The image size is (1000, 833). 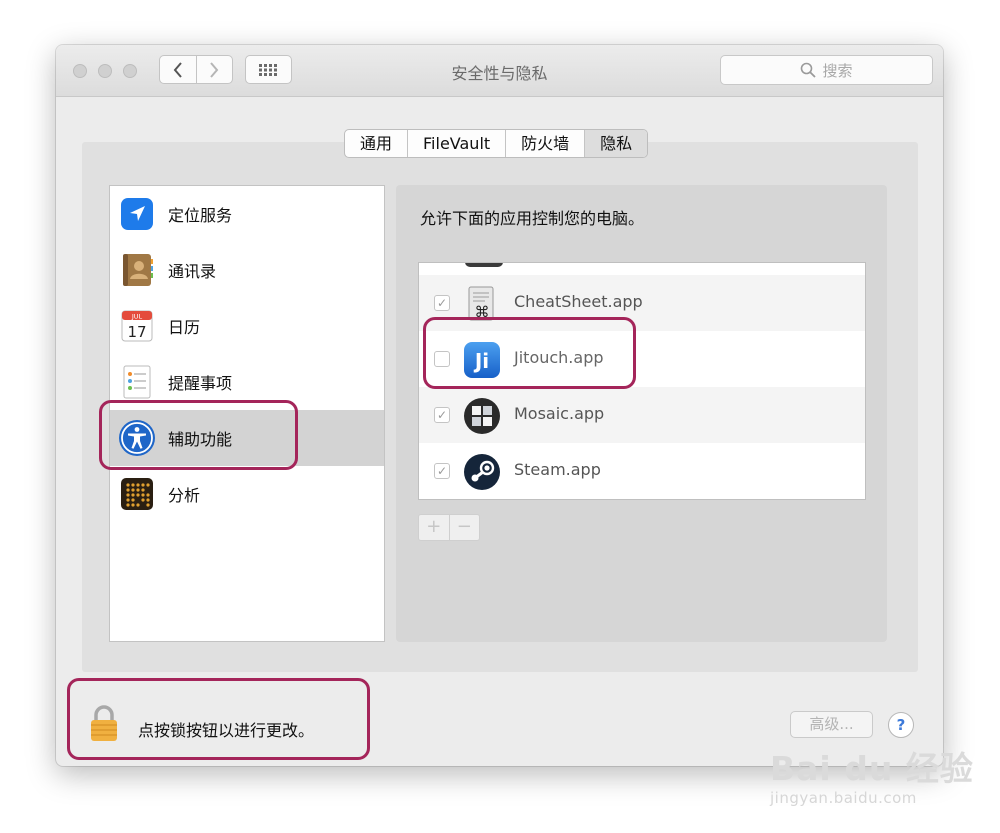 I want to click on sidebar-item-location: 定位服务, so click(x=247, y=214).